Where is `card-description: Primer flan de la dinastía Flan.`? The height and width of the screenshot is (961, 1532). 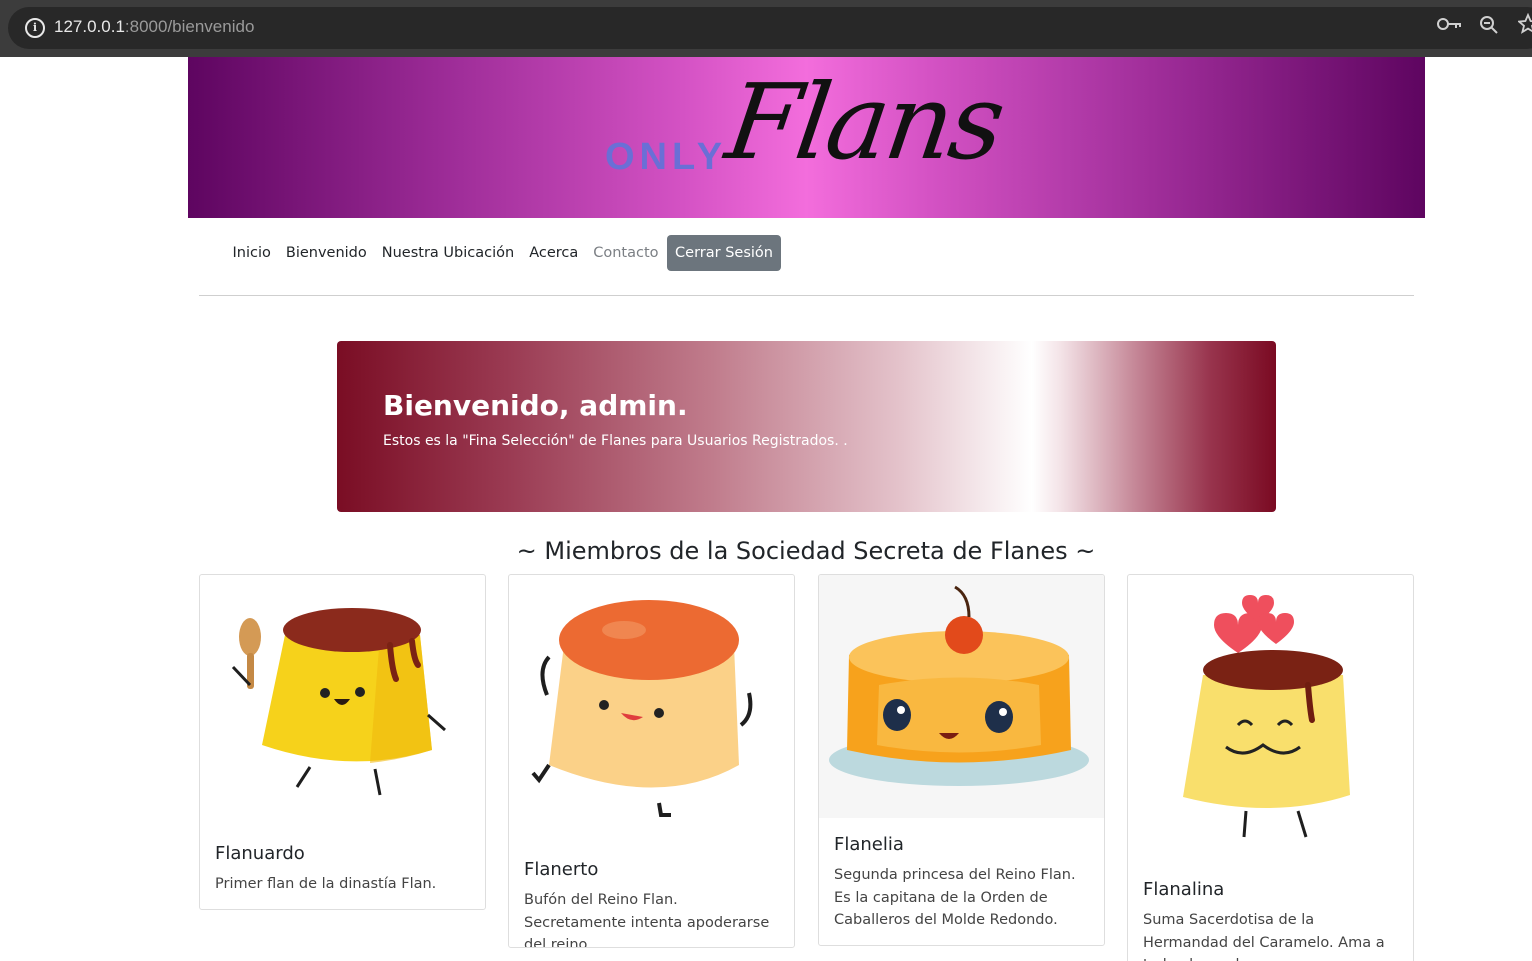 card-description: Primer flan de la dinastía Flan. is located at coordinates (326, 884).